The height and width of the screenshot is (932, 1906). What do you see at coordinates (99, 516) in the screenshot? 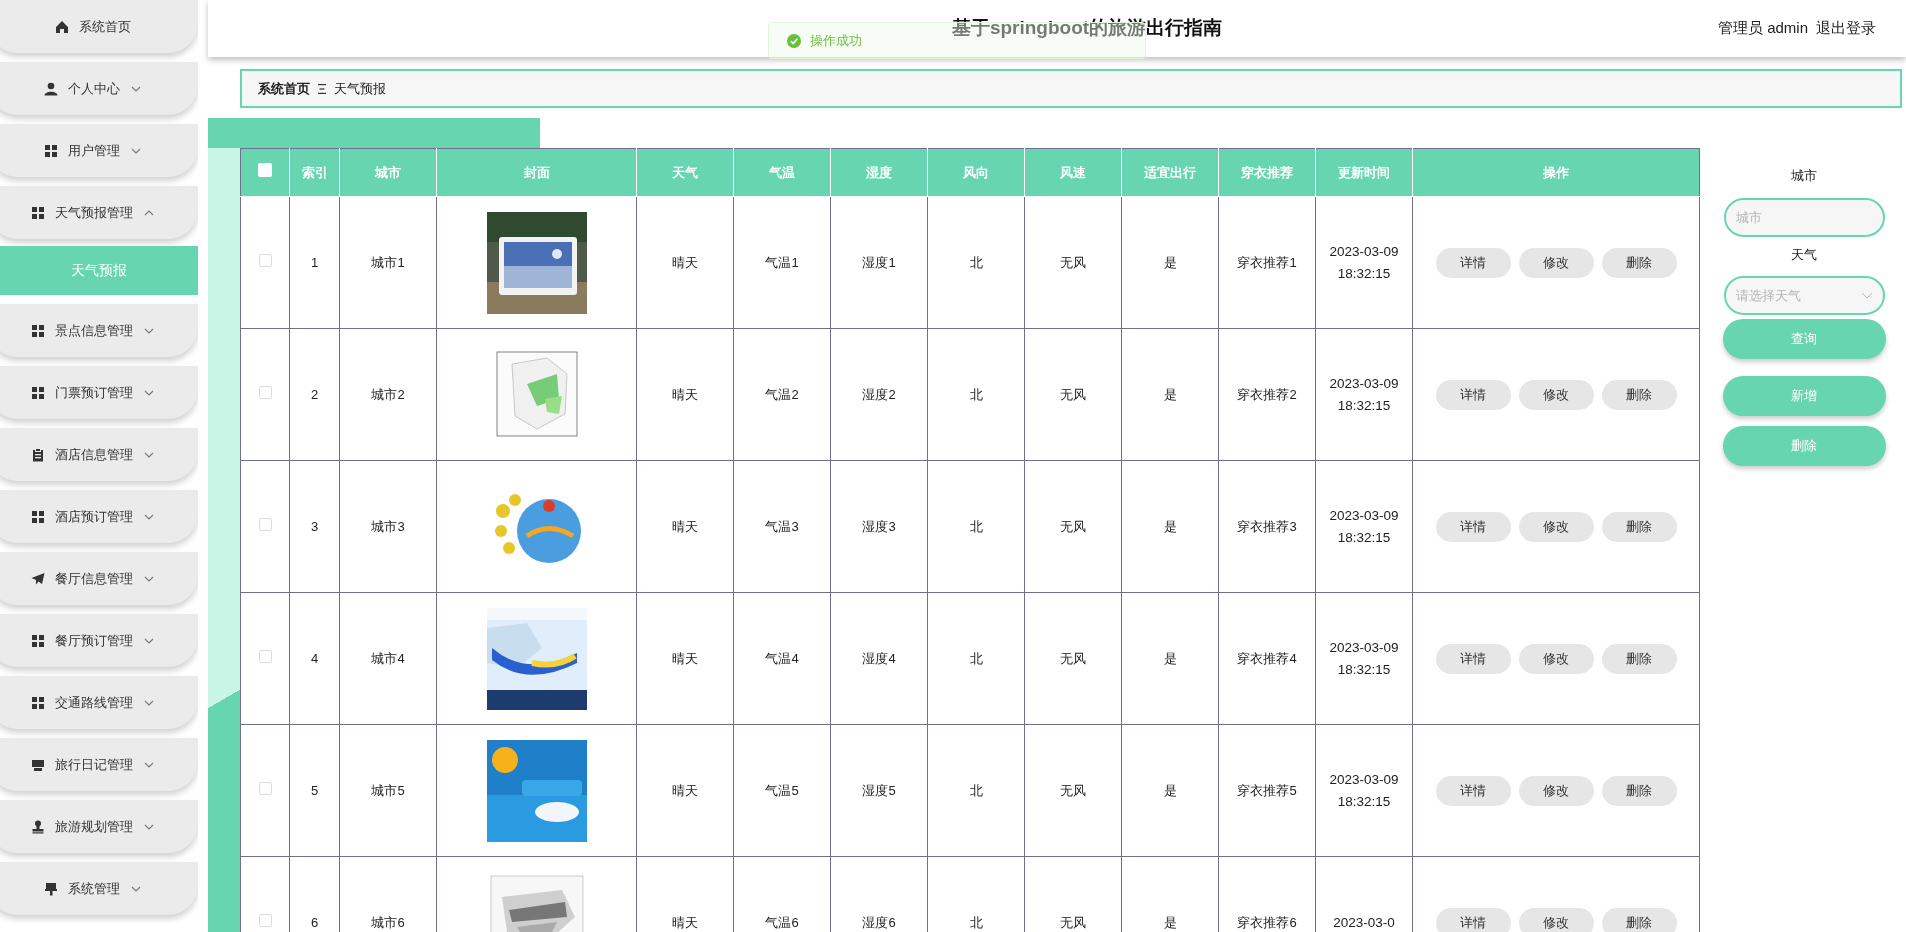
I see `sidebar-item: 酒店预订管理` at bounding box center [99, 516].